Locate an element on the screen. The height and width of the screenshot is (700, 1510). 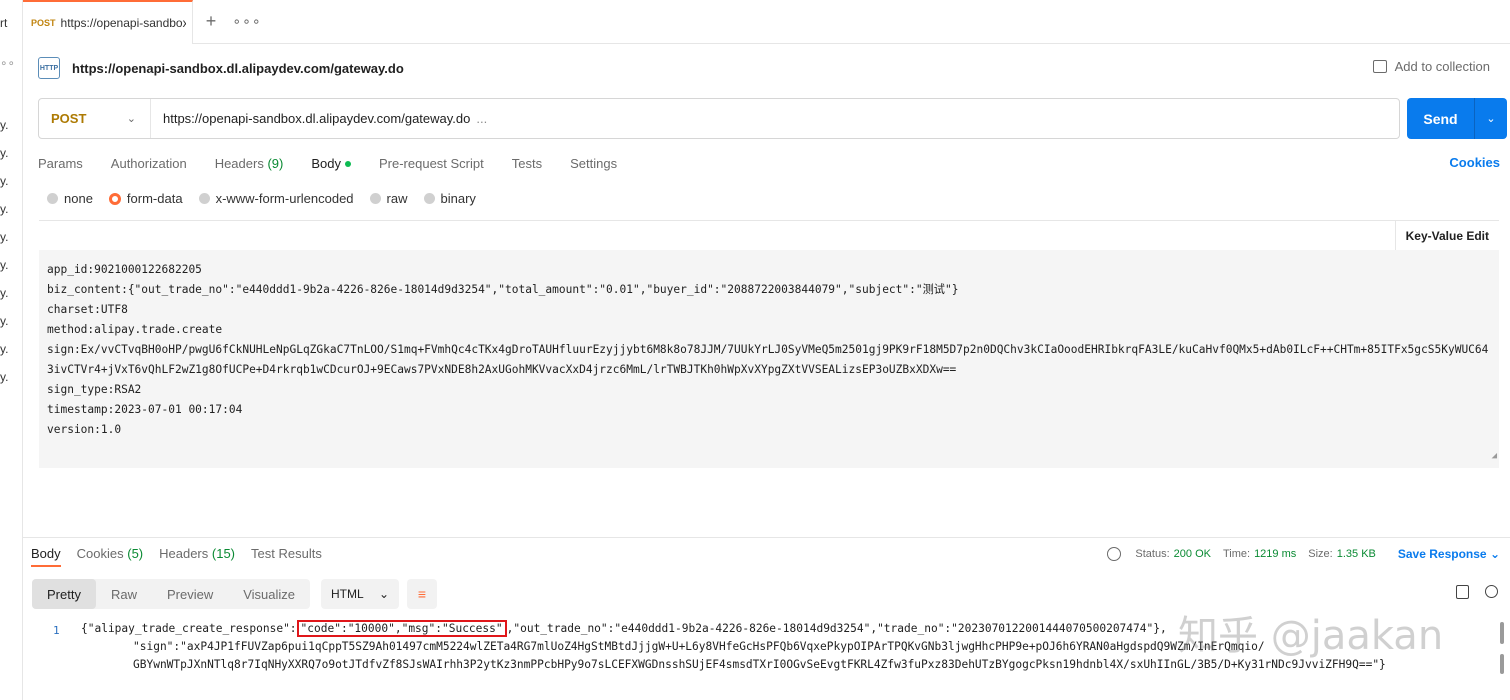
body-line: app_id:9021000122682205 is located at coordinates (124, 269).